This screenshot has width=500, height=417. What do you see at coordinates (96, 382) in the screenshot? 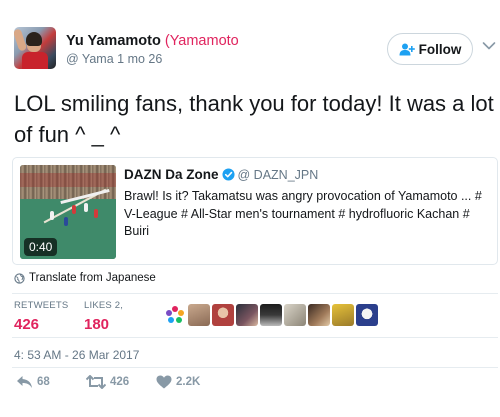
I see `retweet-icon` at bounding box center [96, 382].